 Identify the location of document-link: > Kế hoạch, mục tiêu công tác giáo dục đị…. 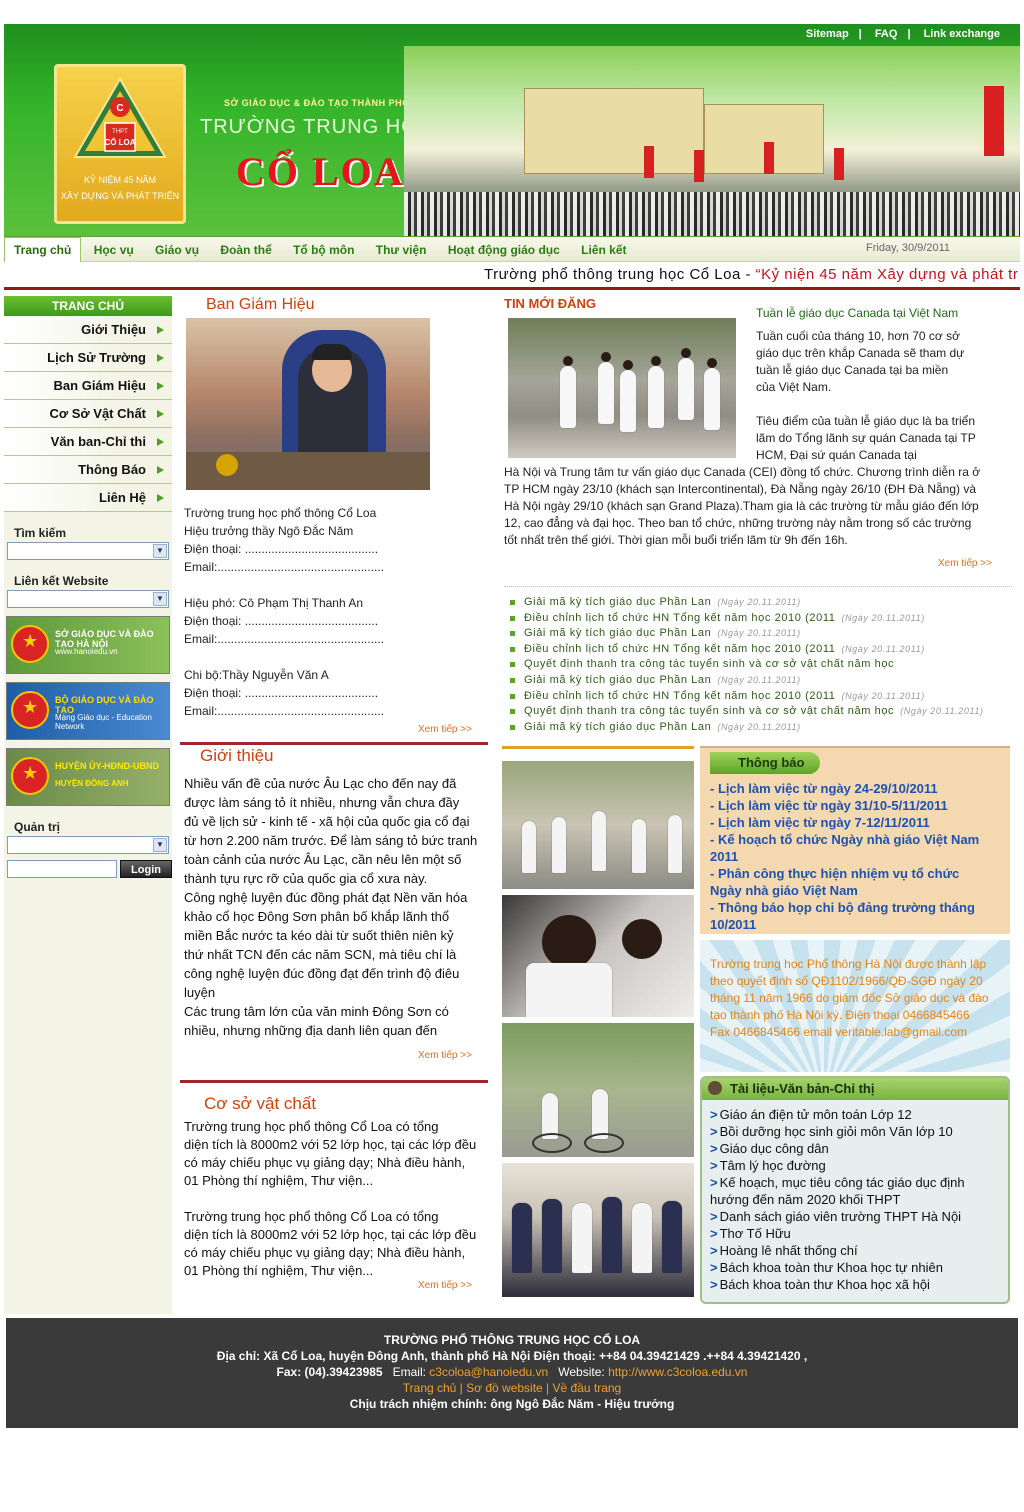
(859, 1182).